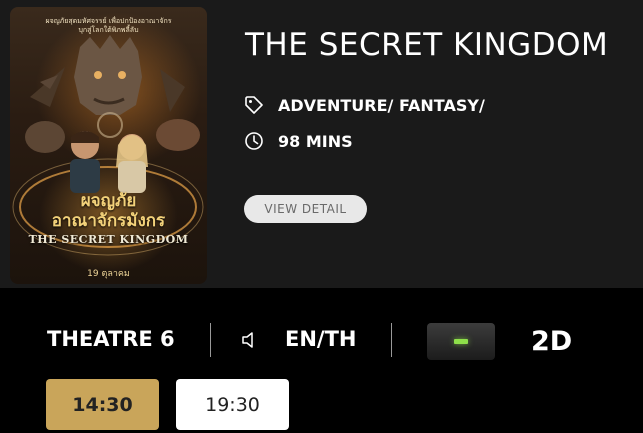 This screenshot has height=433, width=643. Describe the element at coordinates (305, 209) in the screenshot. I see `view-detail-button: VIEW DETAIL` at that location.